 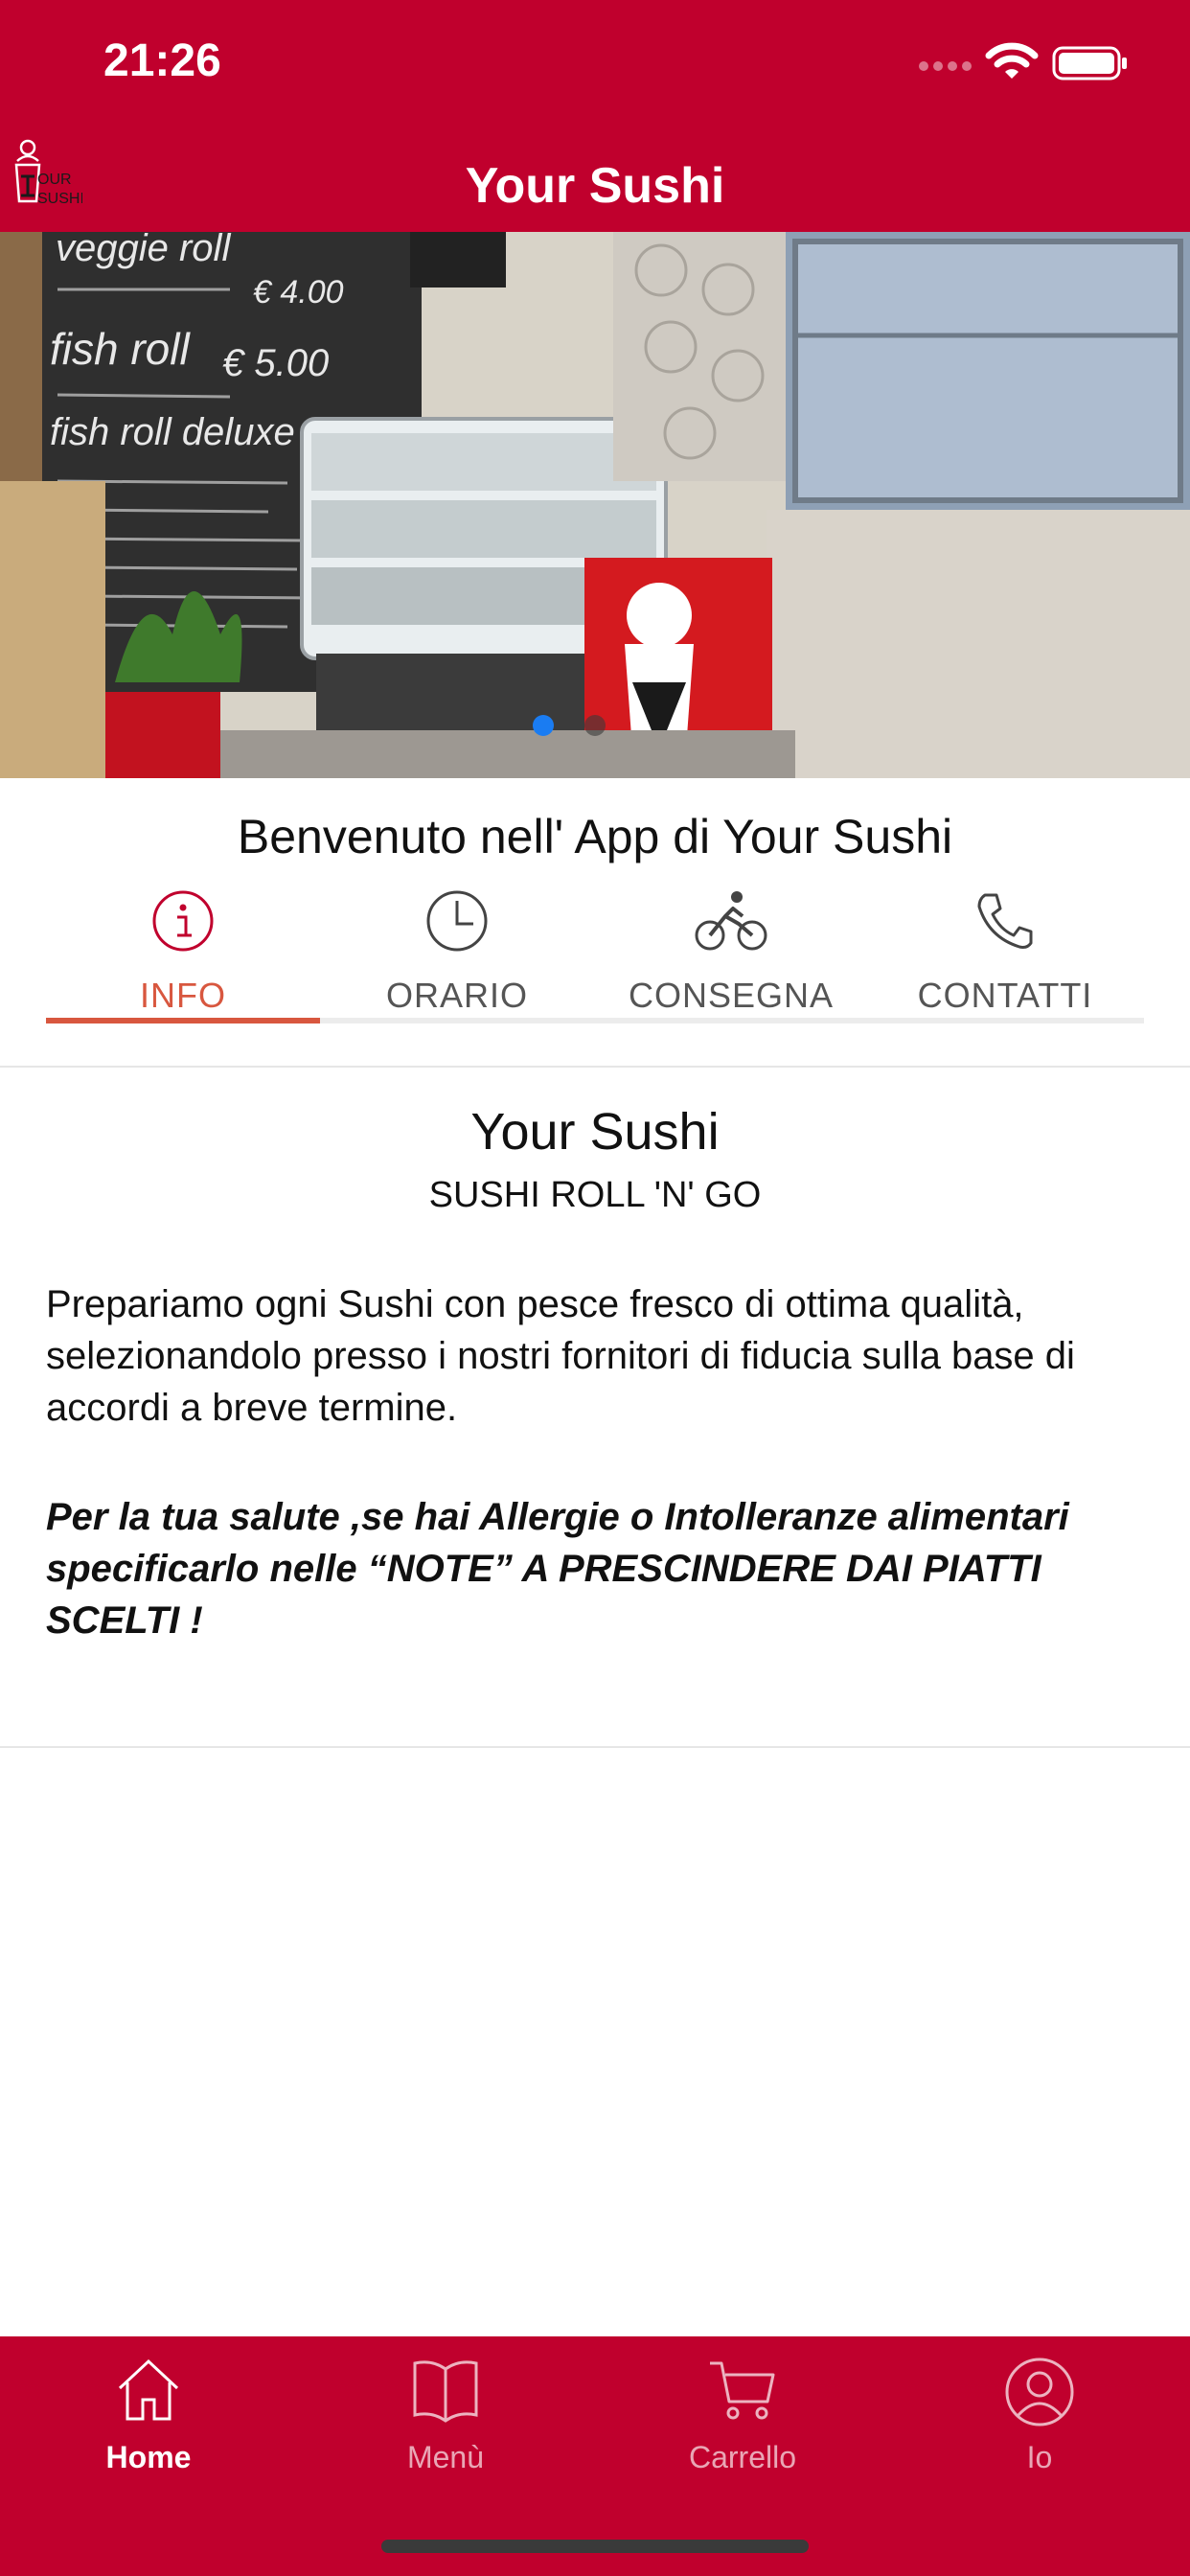 What do you see at coordinates (1091, 65) in the screenshot?
I see `battery-icon` at bounding box center [1091, 65].